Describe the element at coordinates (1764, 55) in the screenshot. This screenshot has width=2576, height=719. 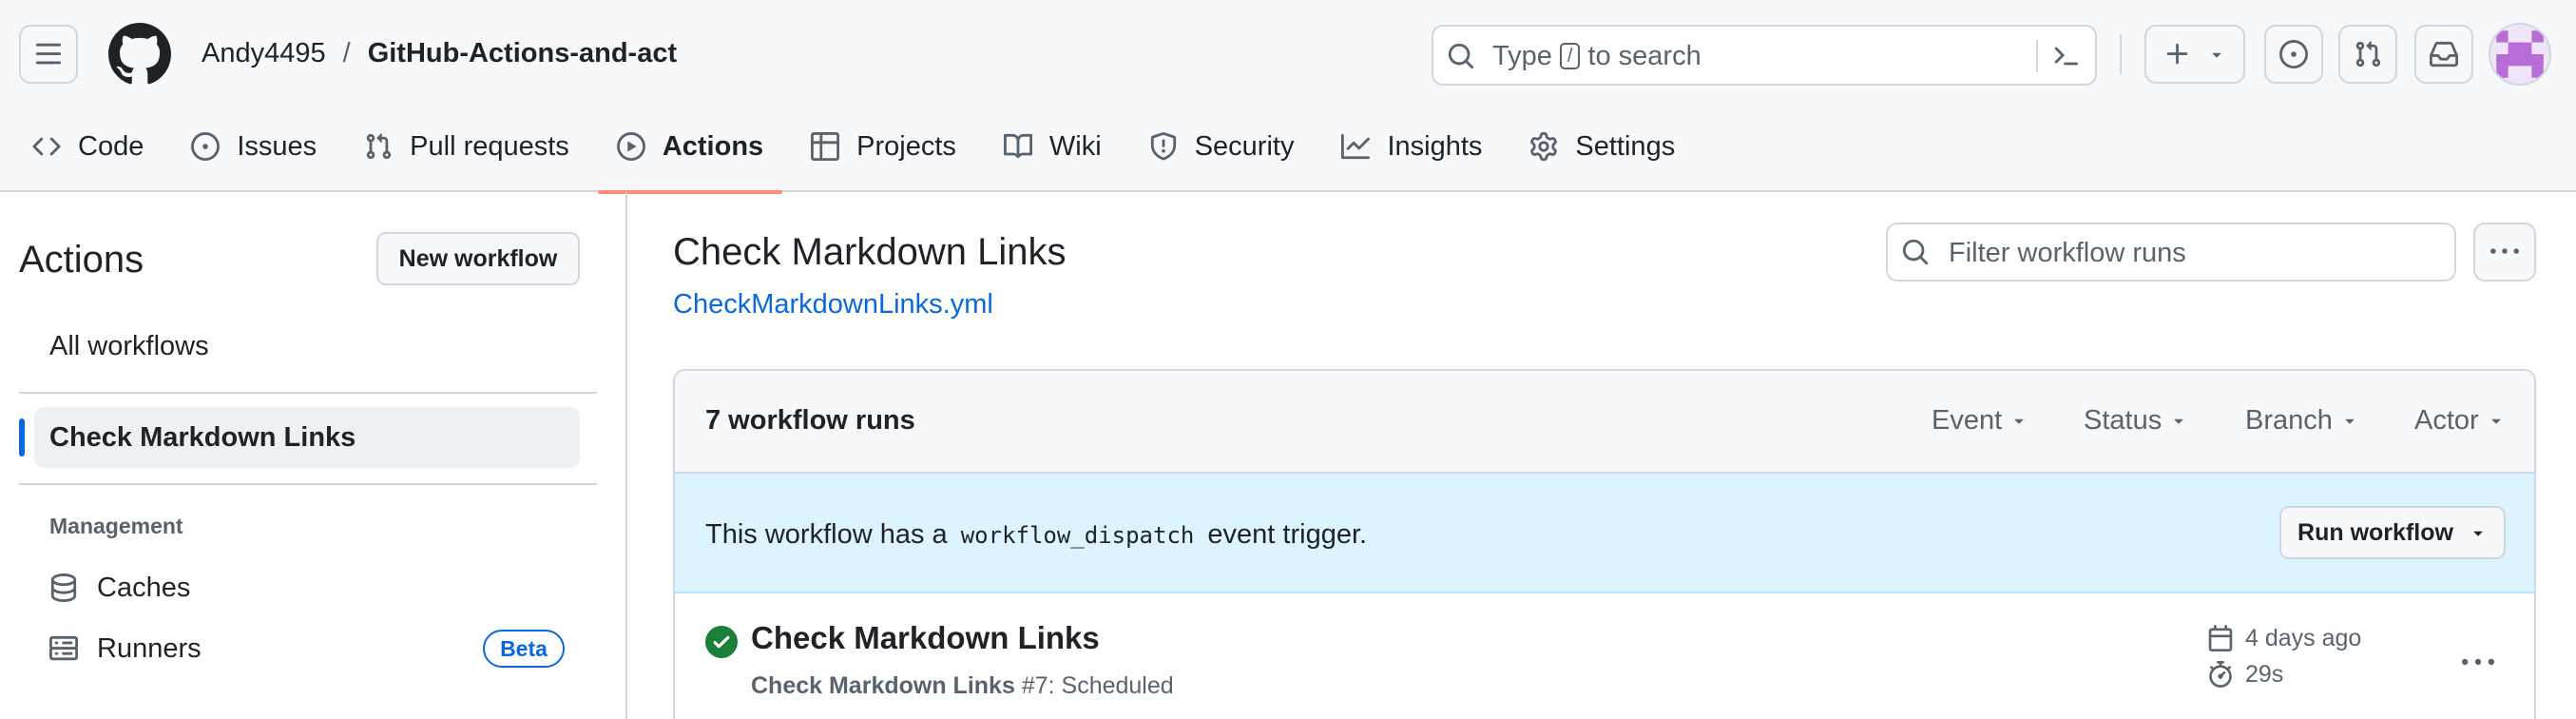
I see `global-search-input: Type / to search` at that location.